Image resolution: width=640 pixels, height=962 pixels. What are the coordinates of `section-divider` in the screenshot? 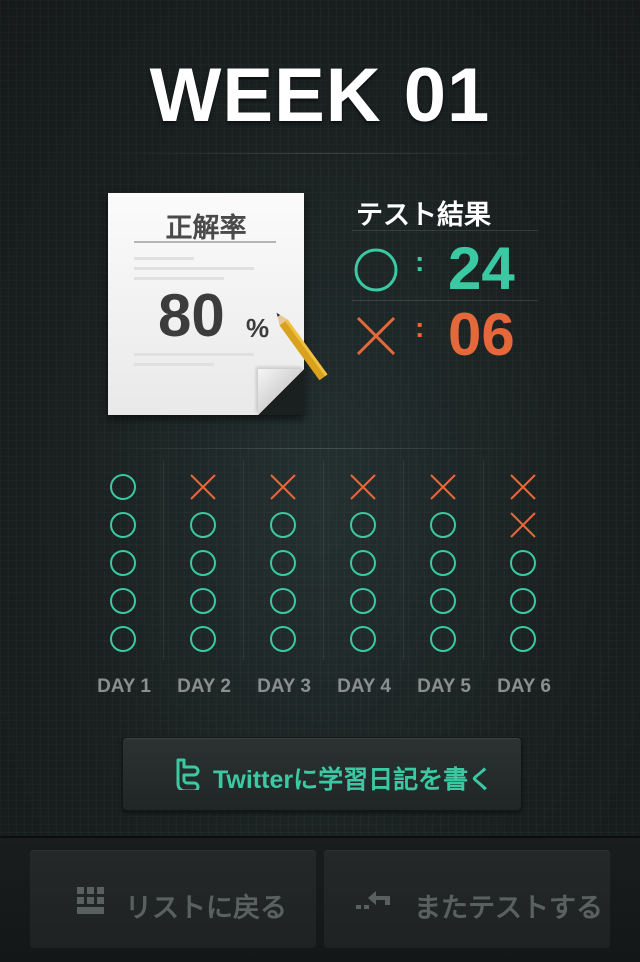 It's located at (320, 448).